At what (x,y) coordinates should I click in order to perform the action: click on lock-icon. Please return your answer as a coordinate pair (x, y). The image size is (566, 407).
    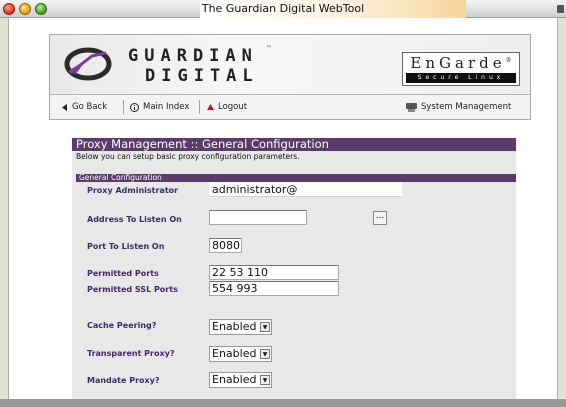
    Looking at the image, I should click on (560, 9).